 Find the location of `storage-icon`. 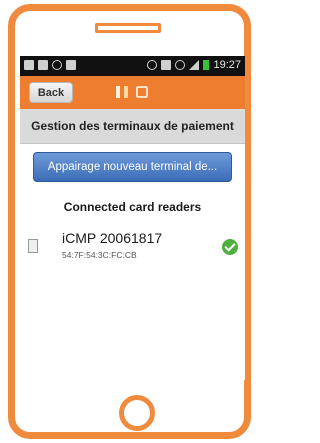

storage-icon is located at coordinates (142, 92).